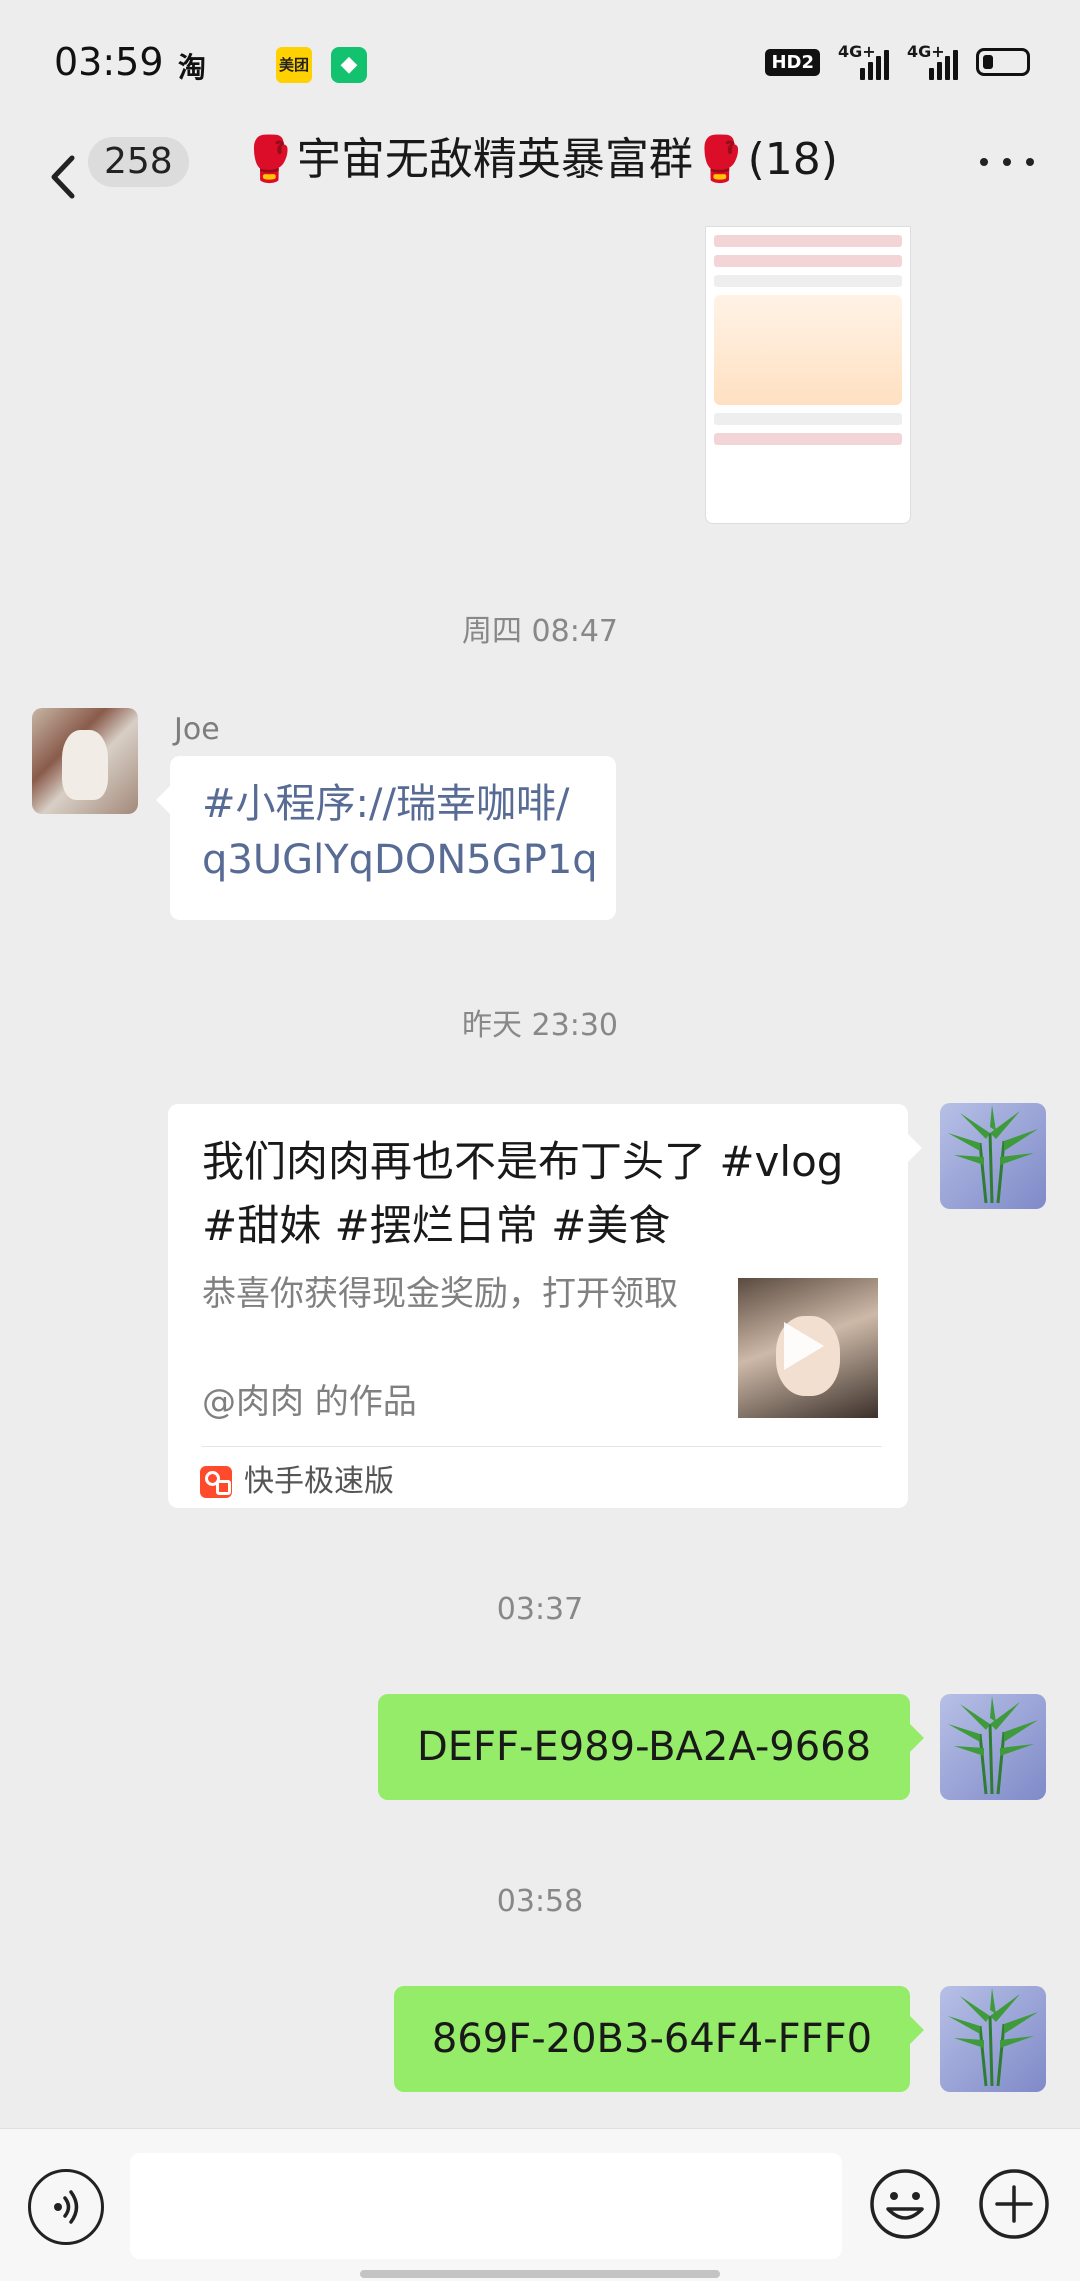  I want to click on input-bar, so click(540, 2204).